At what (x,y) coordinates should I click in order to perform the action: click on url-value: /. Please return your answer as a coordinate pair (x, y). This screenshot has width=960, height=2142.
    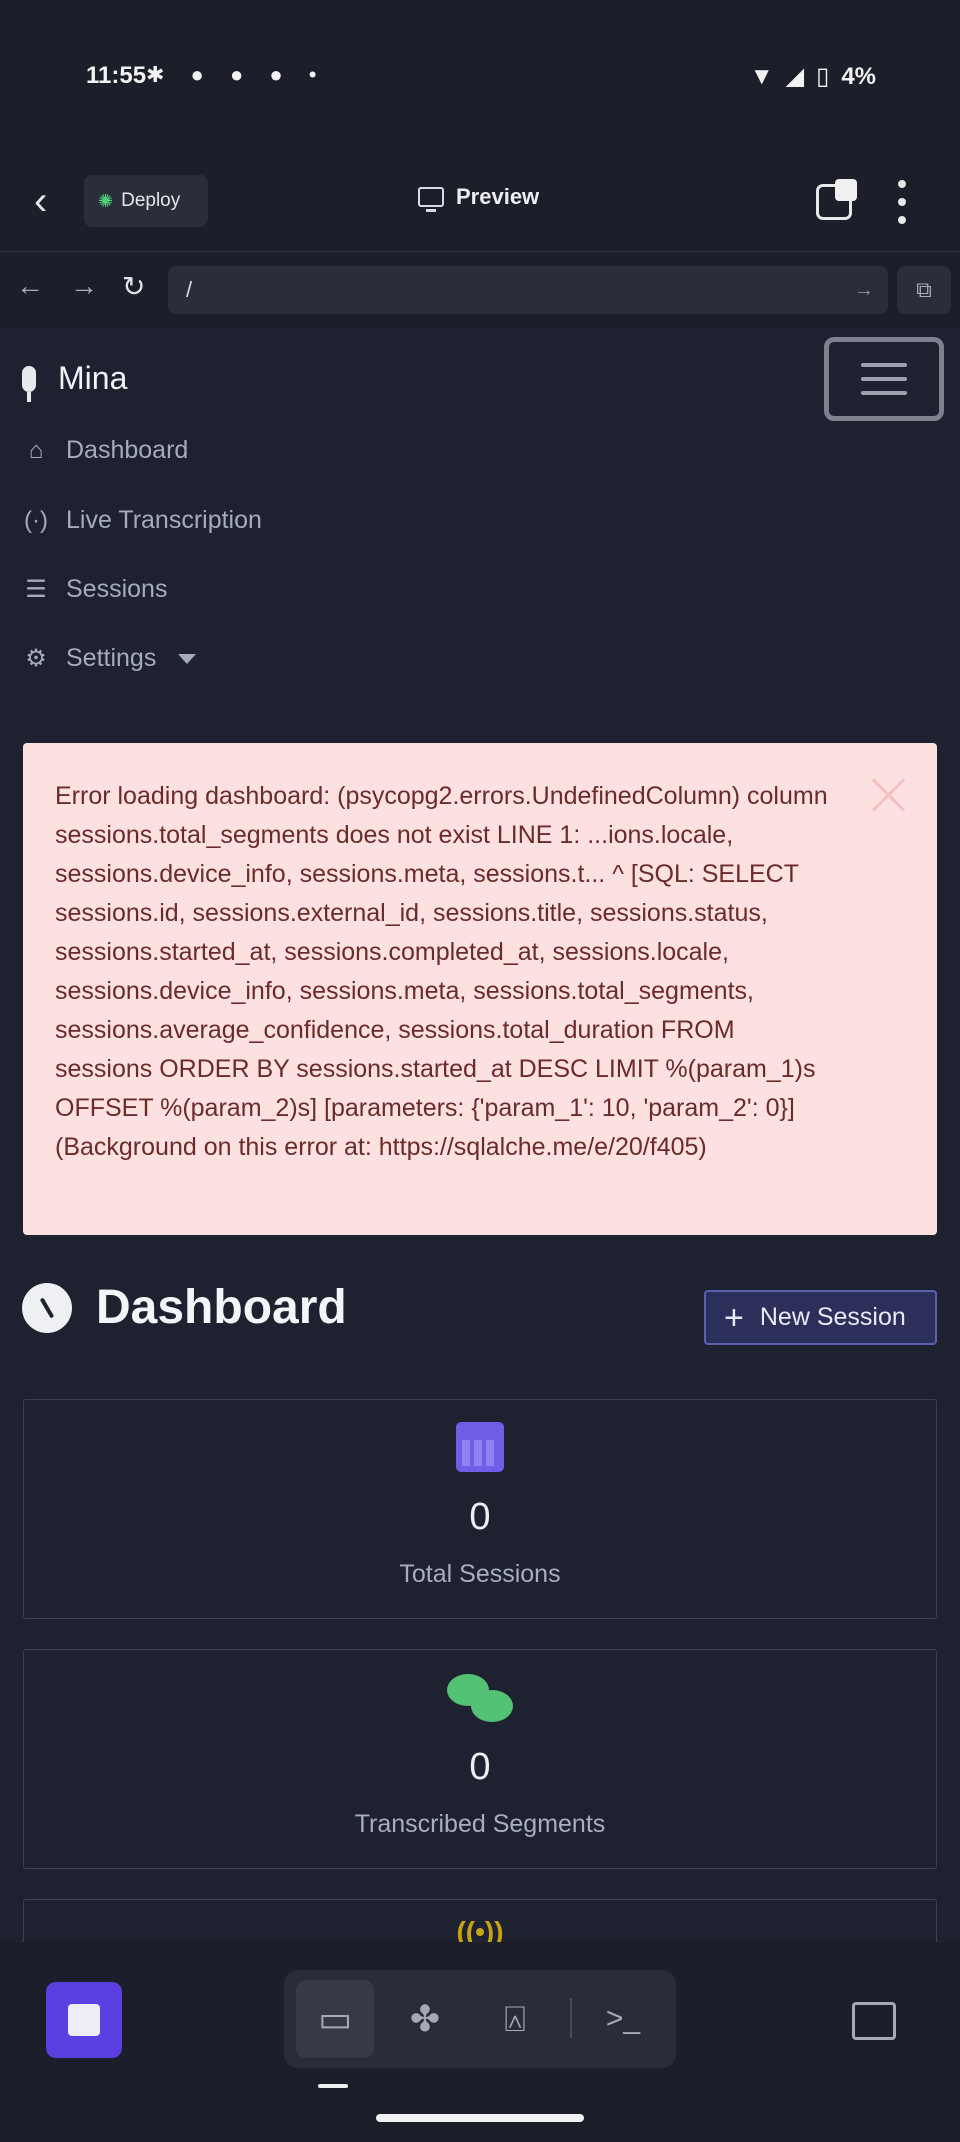
    Looking at the image, I should click on (189, 289).